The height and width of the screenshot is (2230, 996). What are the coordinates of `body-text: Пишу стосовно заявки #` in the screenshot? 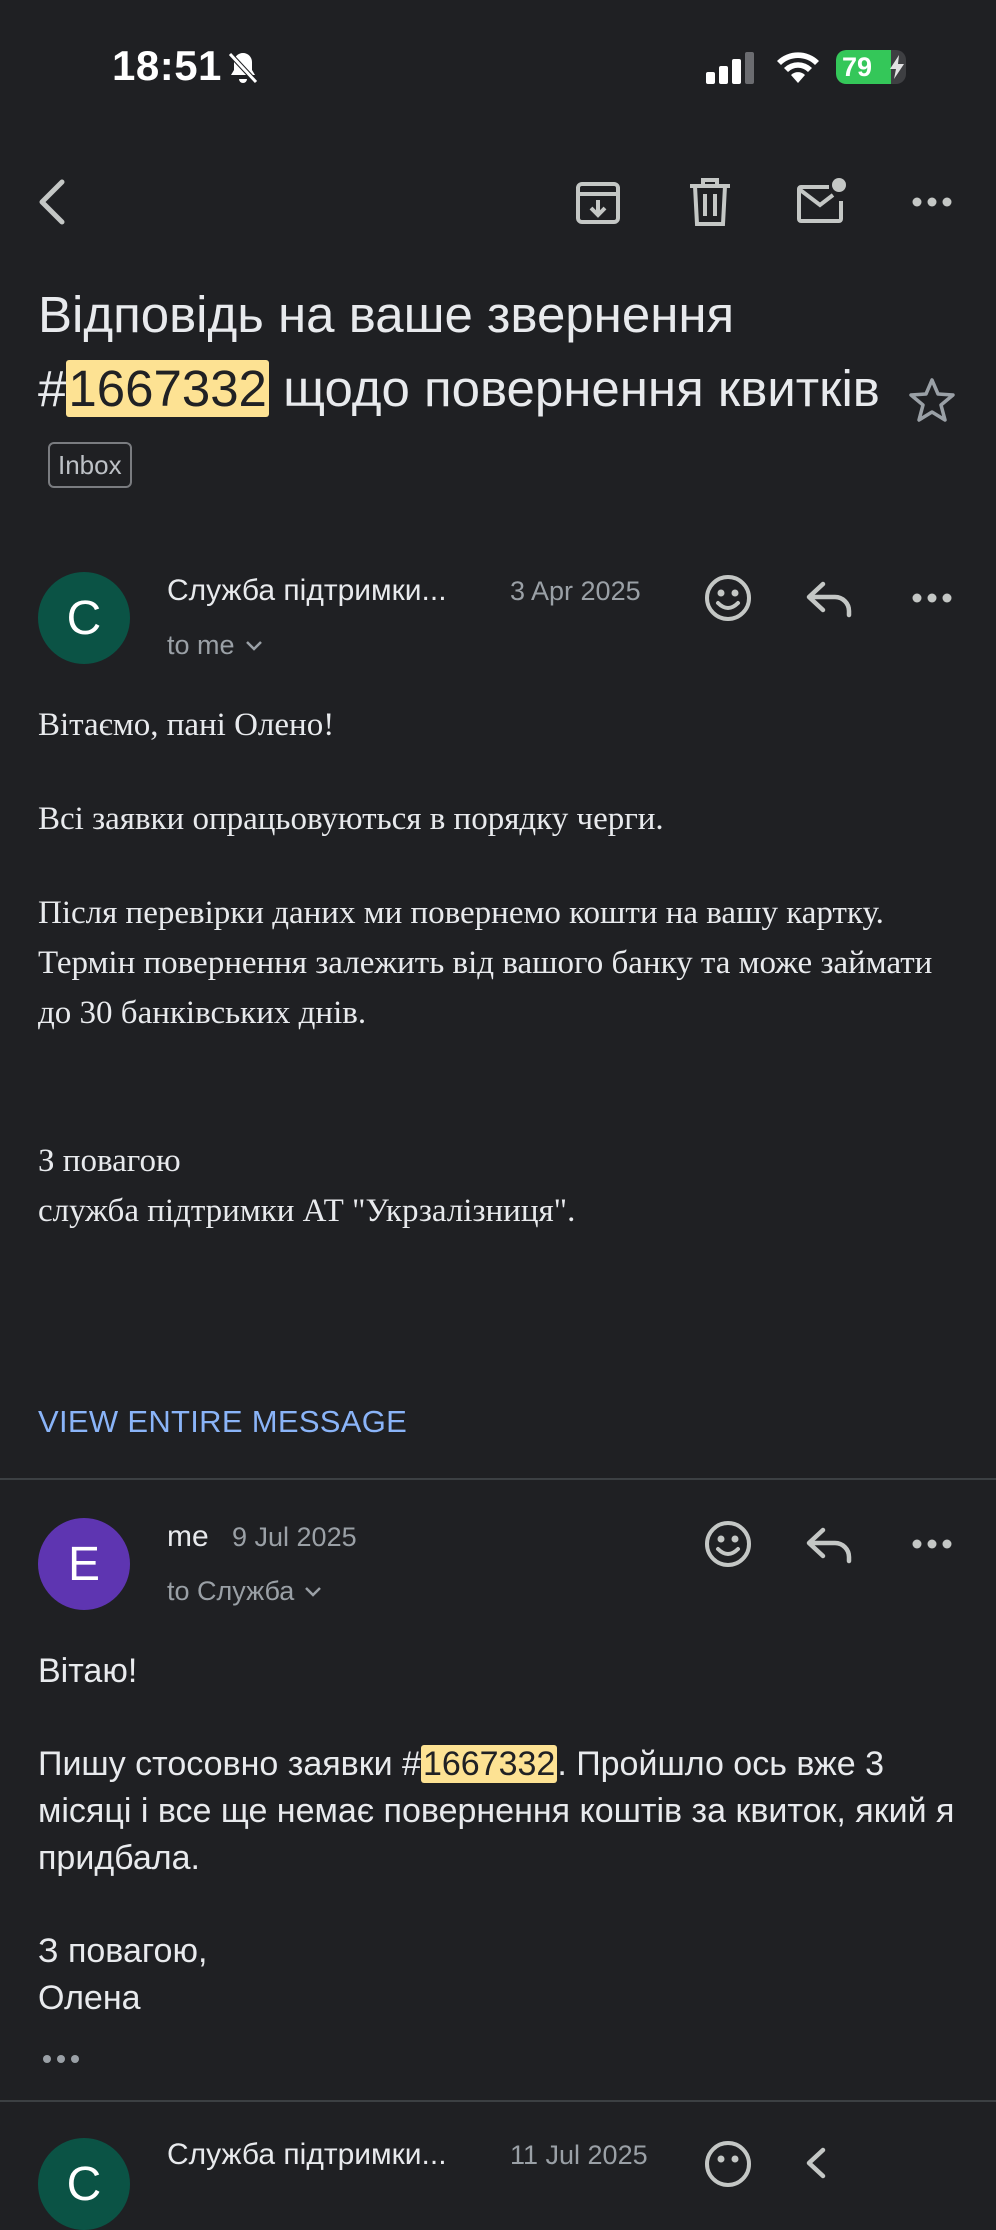 It's located at (229, 1764).